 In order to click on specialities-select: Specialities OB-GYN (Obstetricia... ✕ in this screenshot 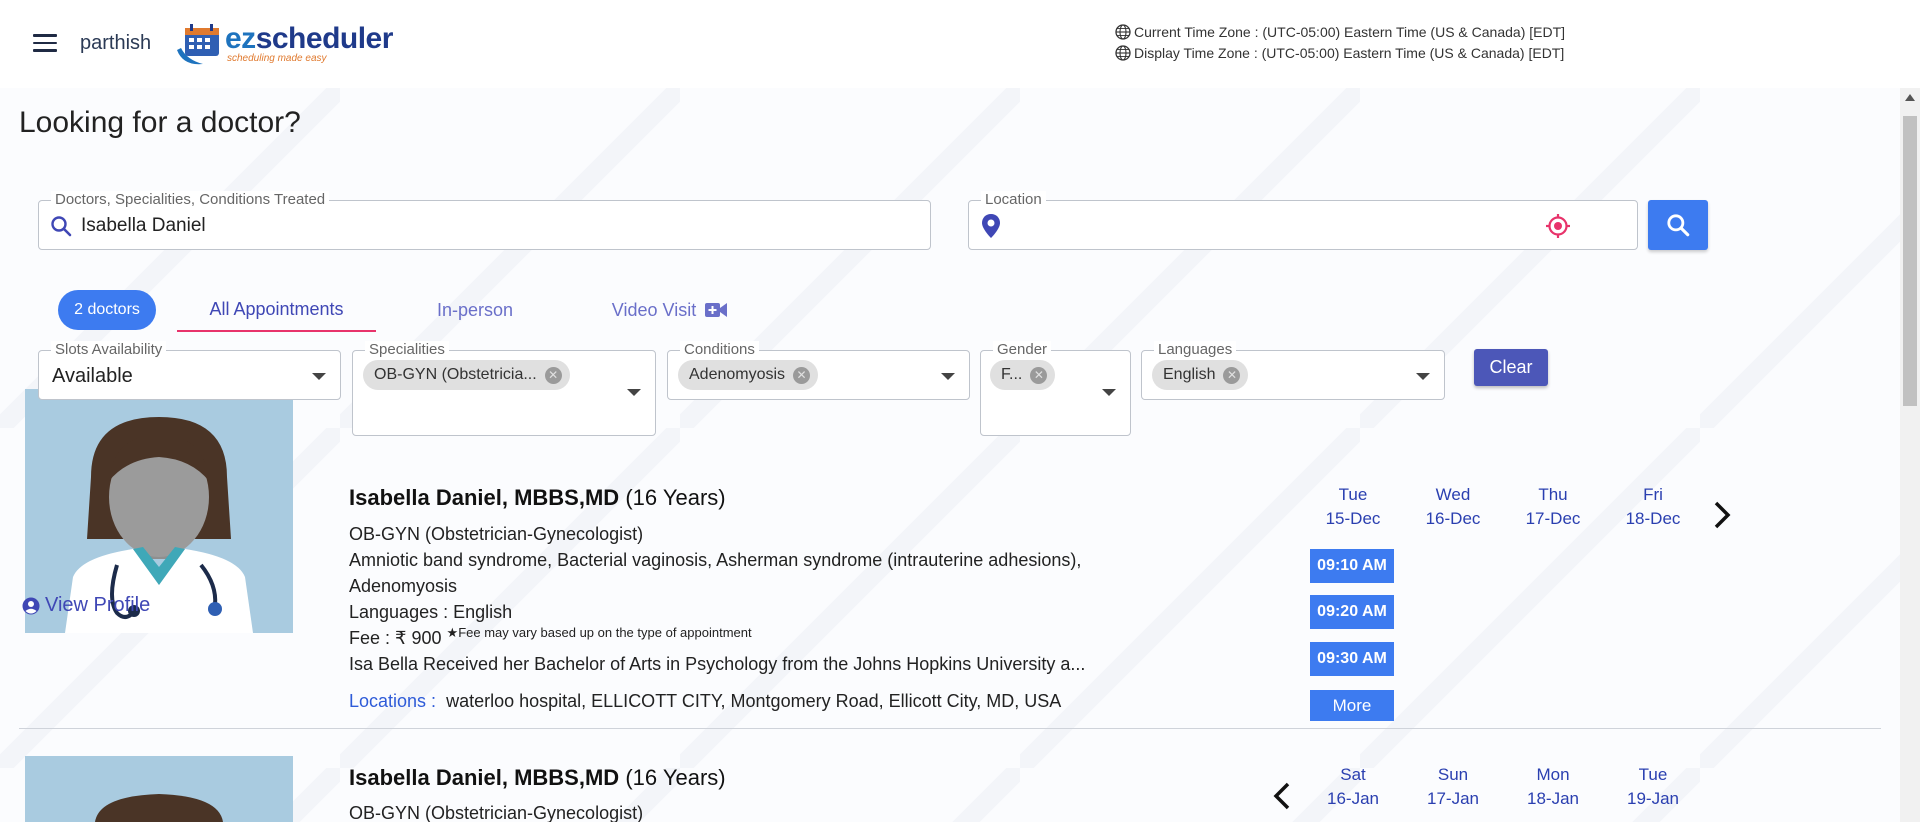, I will do `click(504, 388)`.